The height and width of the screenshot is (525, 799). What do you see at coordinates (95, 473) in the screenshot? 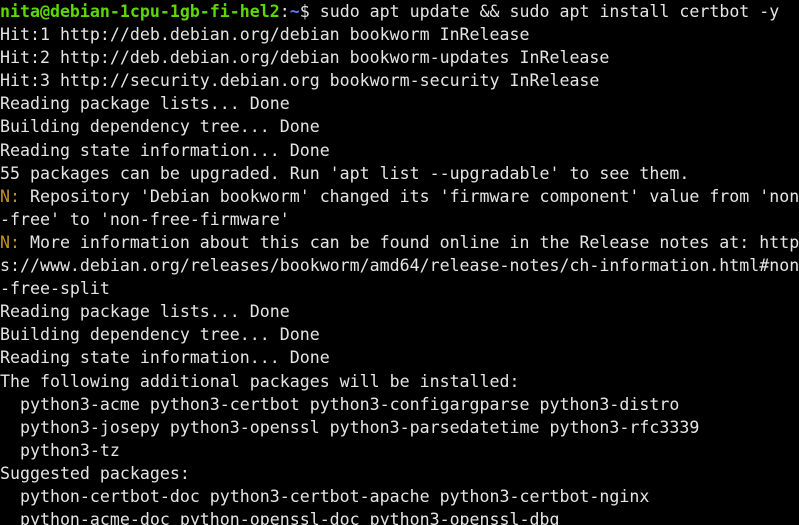
I see `output-line: Suggested packages:` at bounding box center [95, 473].